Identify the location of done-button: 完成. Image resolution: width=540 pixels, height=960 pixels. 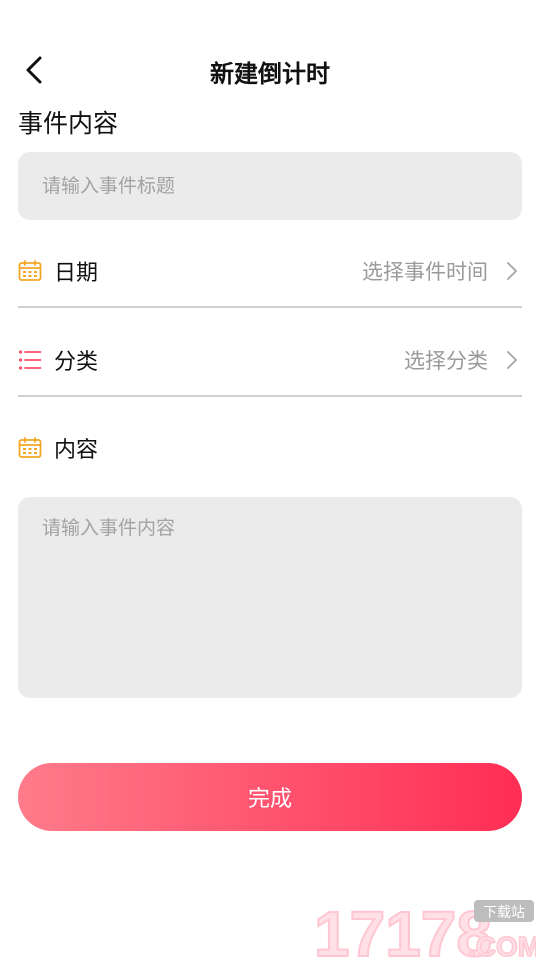
(270, 797).